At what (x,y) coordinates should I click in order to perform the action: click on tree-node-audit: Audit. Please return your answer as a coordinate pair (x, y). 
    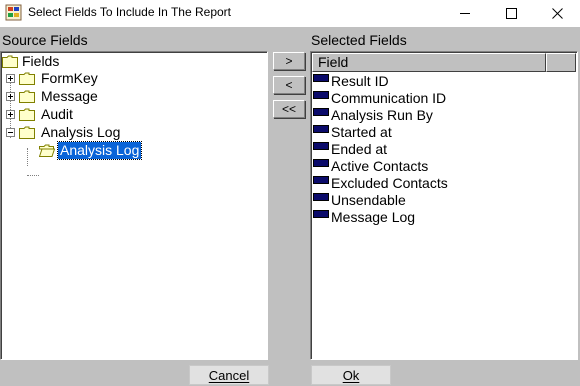
    Looking at the image, I should click on (131, 114).